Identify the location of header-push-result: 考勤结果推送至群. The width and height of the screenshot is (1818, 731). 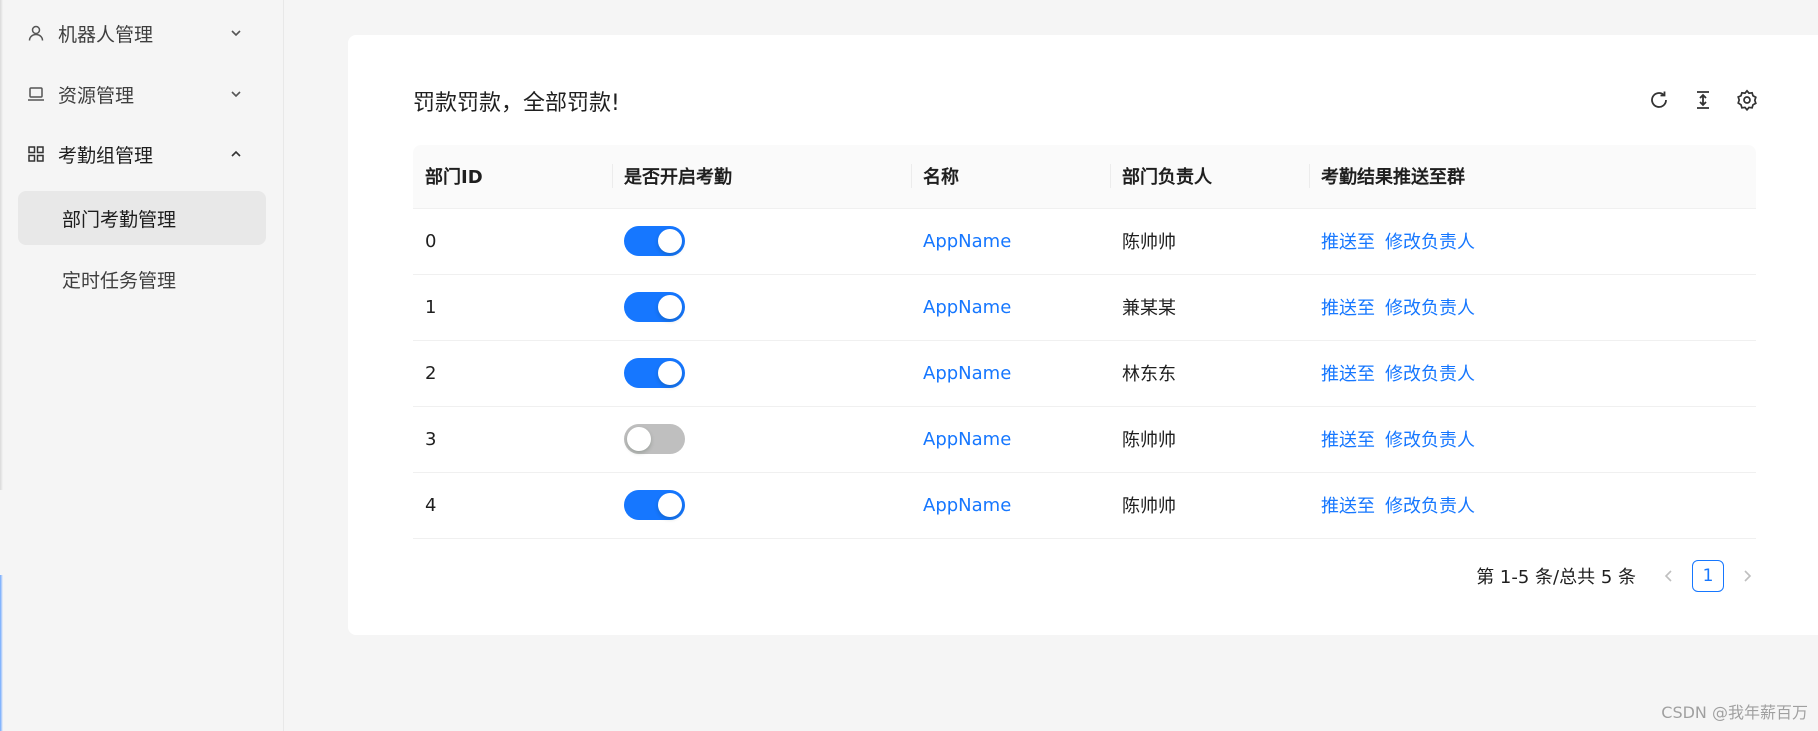
(1532, 177).